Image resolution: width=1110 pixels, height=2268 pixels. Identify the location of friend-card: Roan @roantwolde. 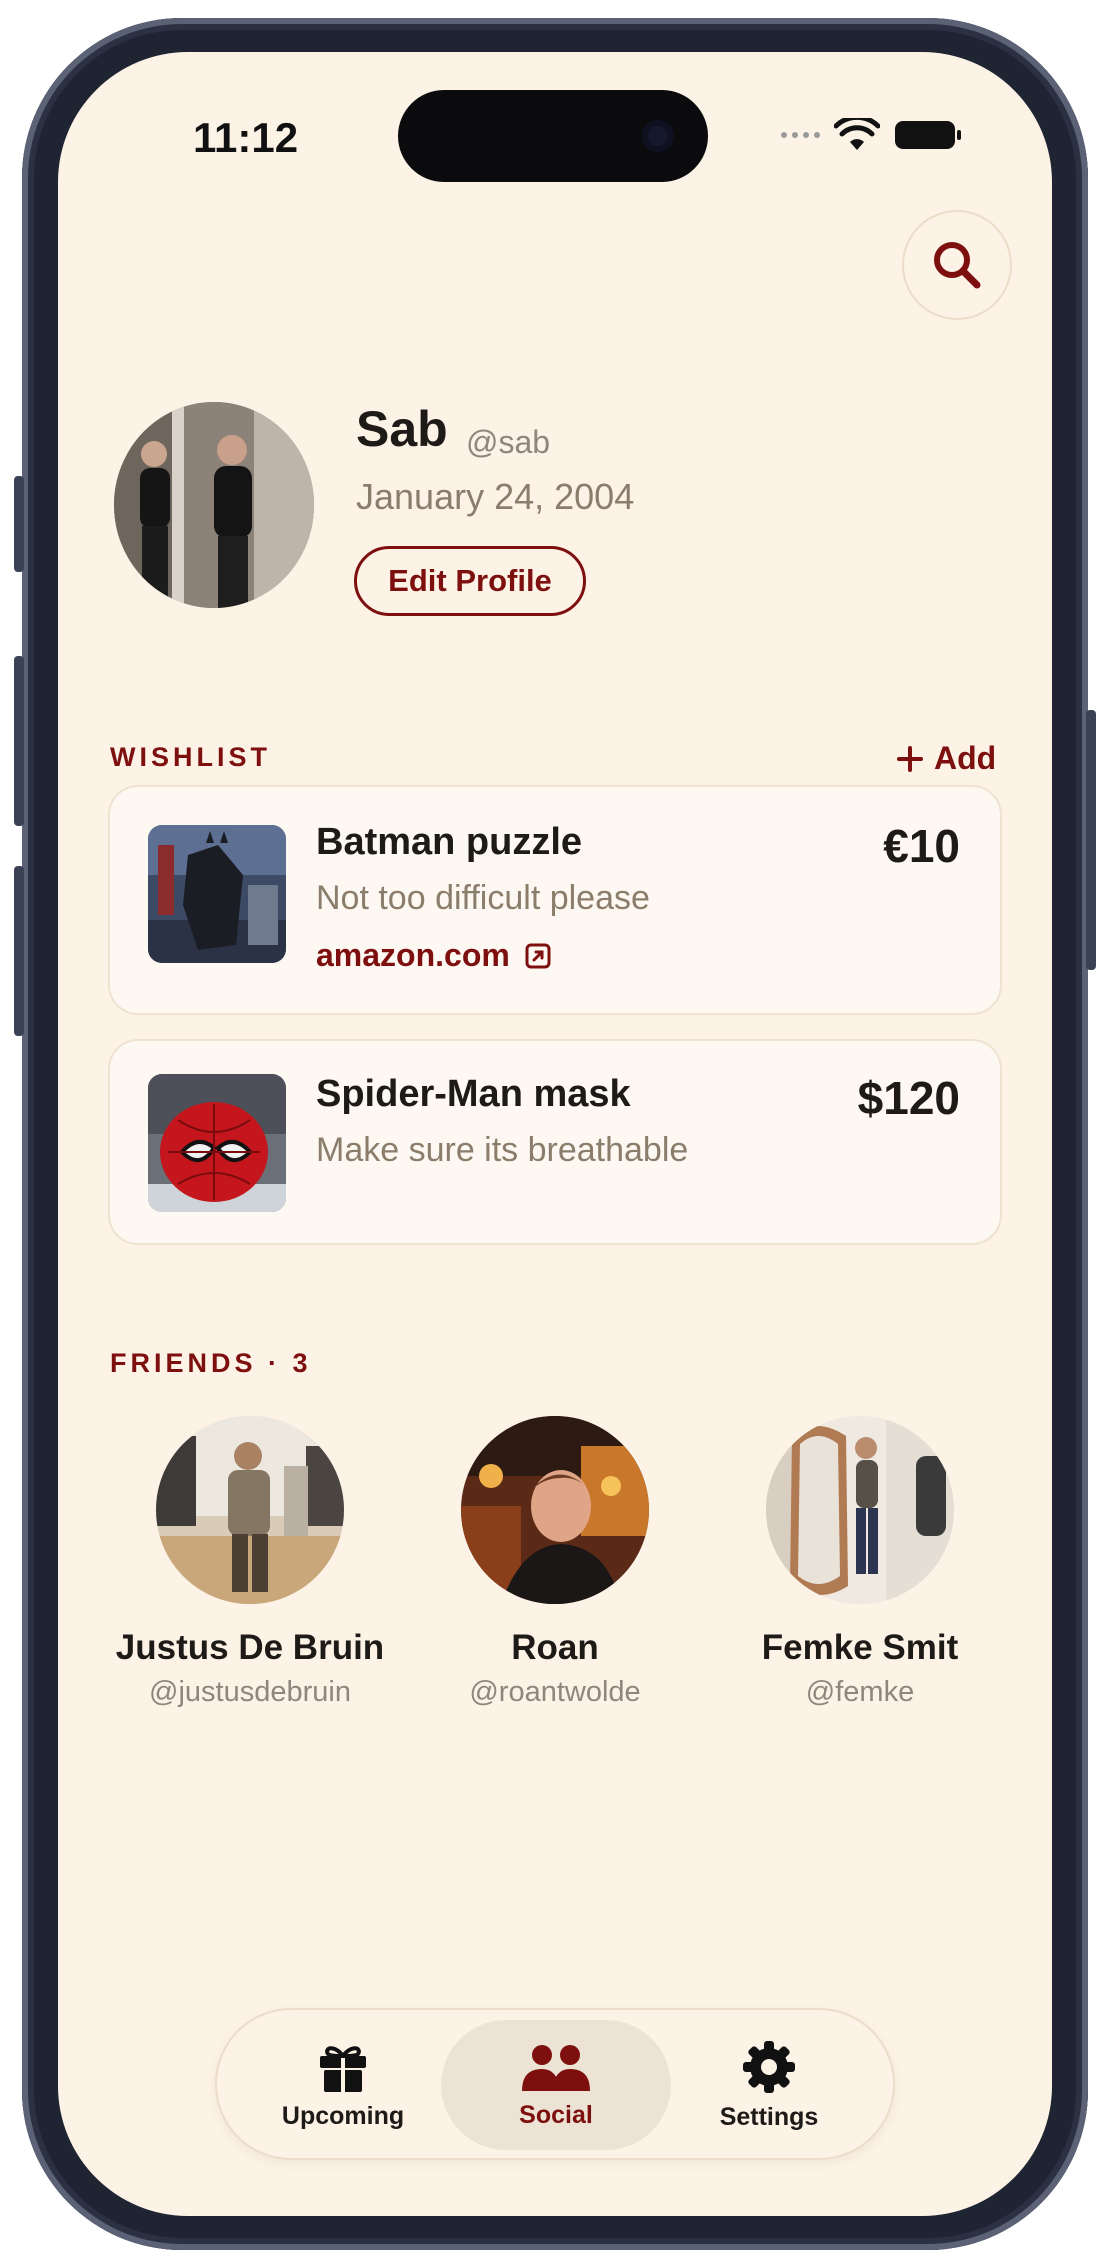
(555, 1562).